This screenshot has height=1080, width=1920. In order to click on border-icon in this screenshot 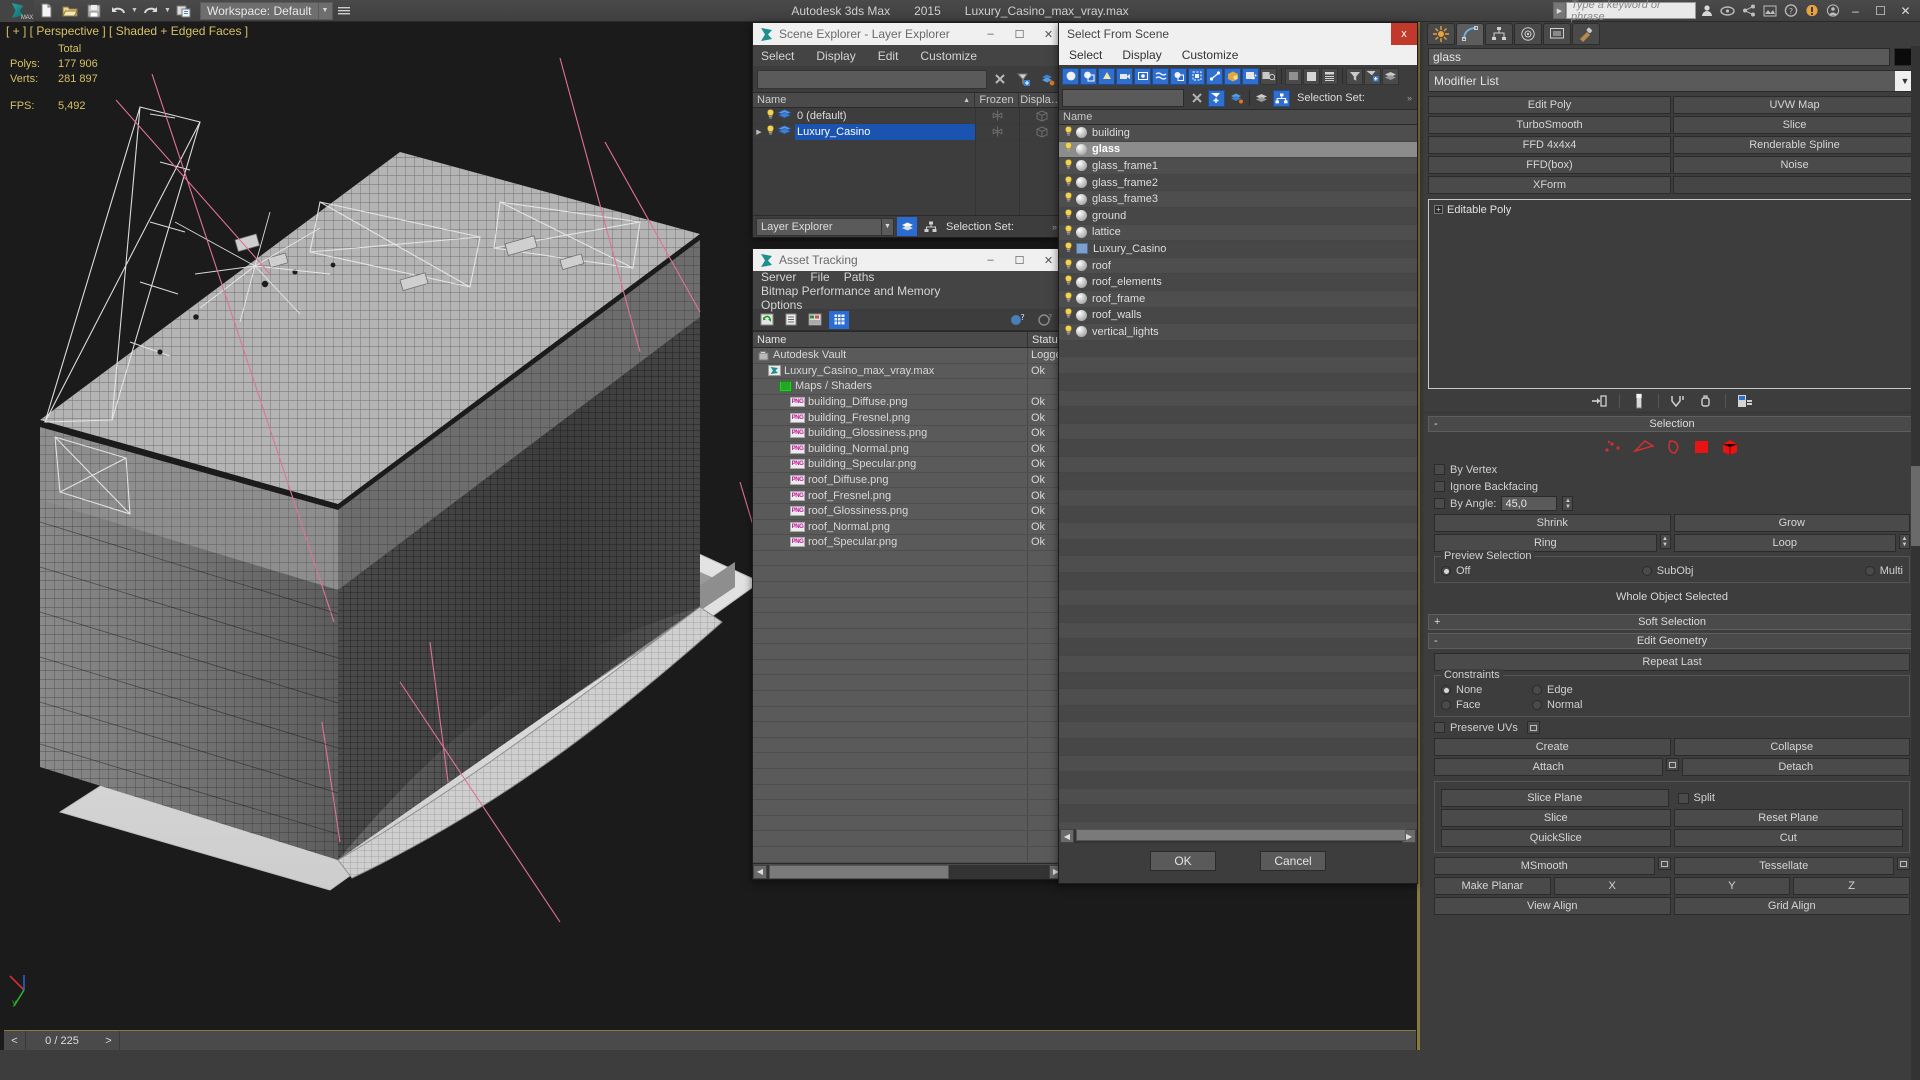, I will do `click(1674, 448)`.